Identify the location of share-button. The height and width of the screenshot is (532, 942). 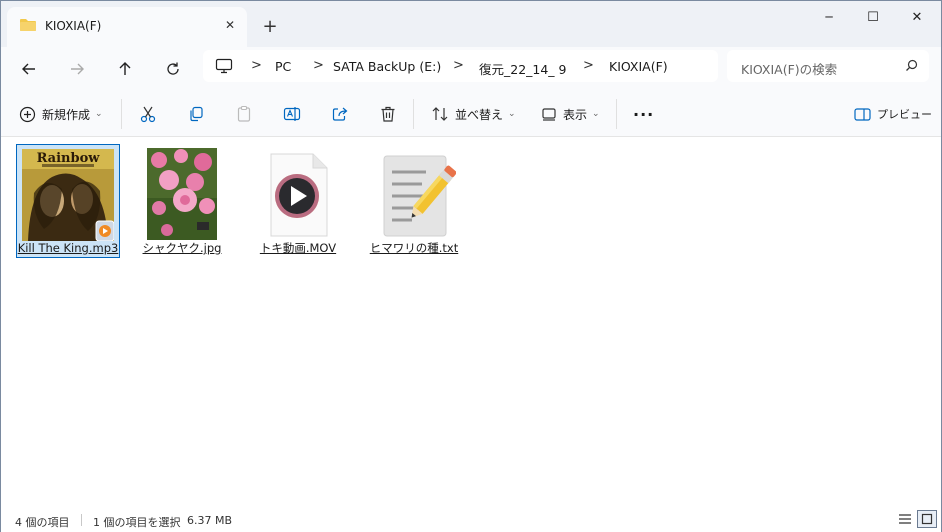
(340, 114).